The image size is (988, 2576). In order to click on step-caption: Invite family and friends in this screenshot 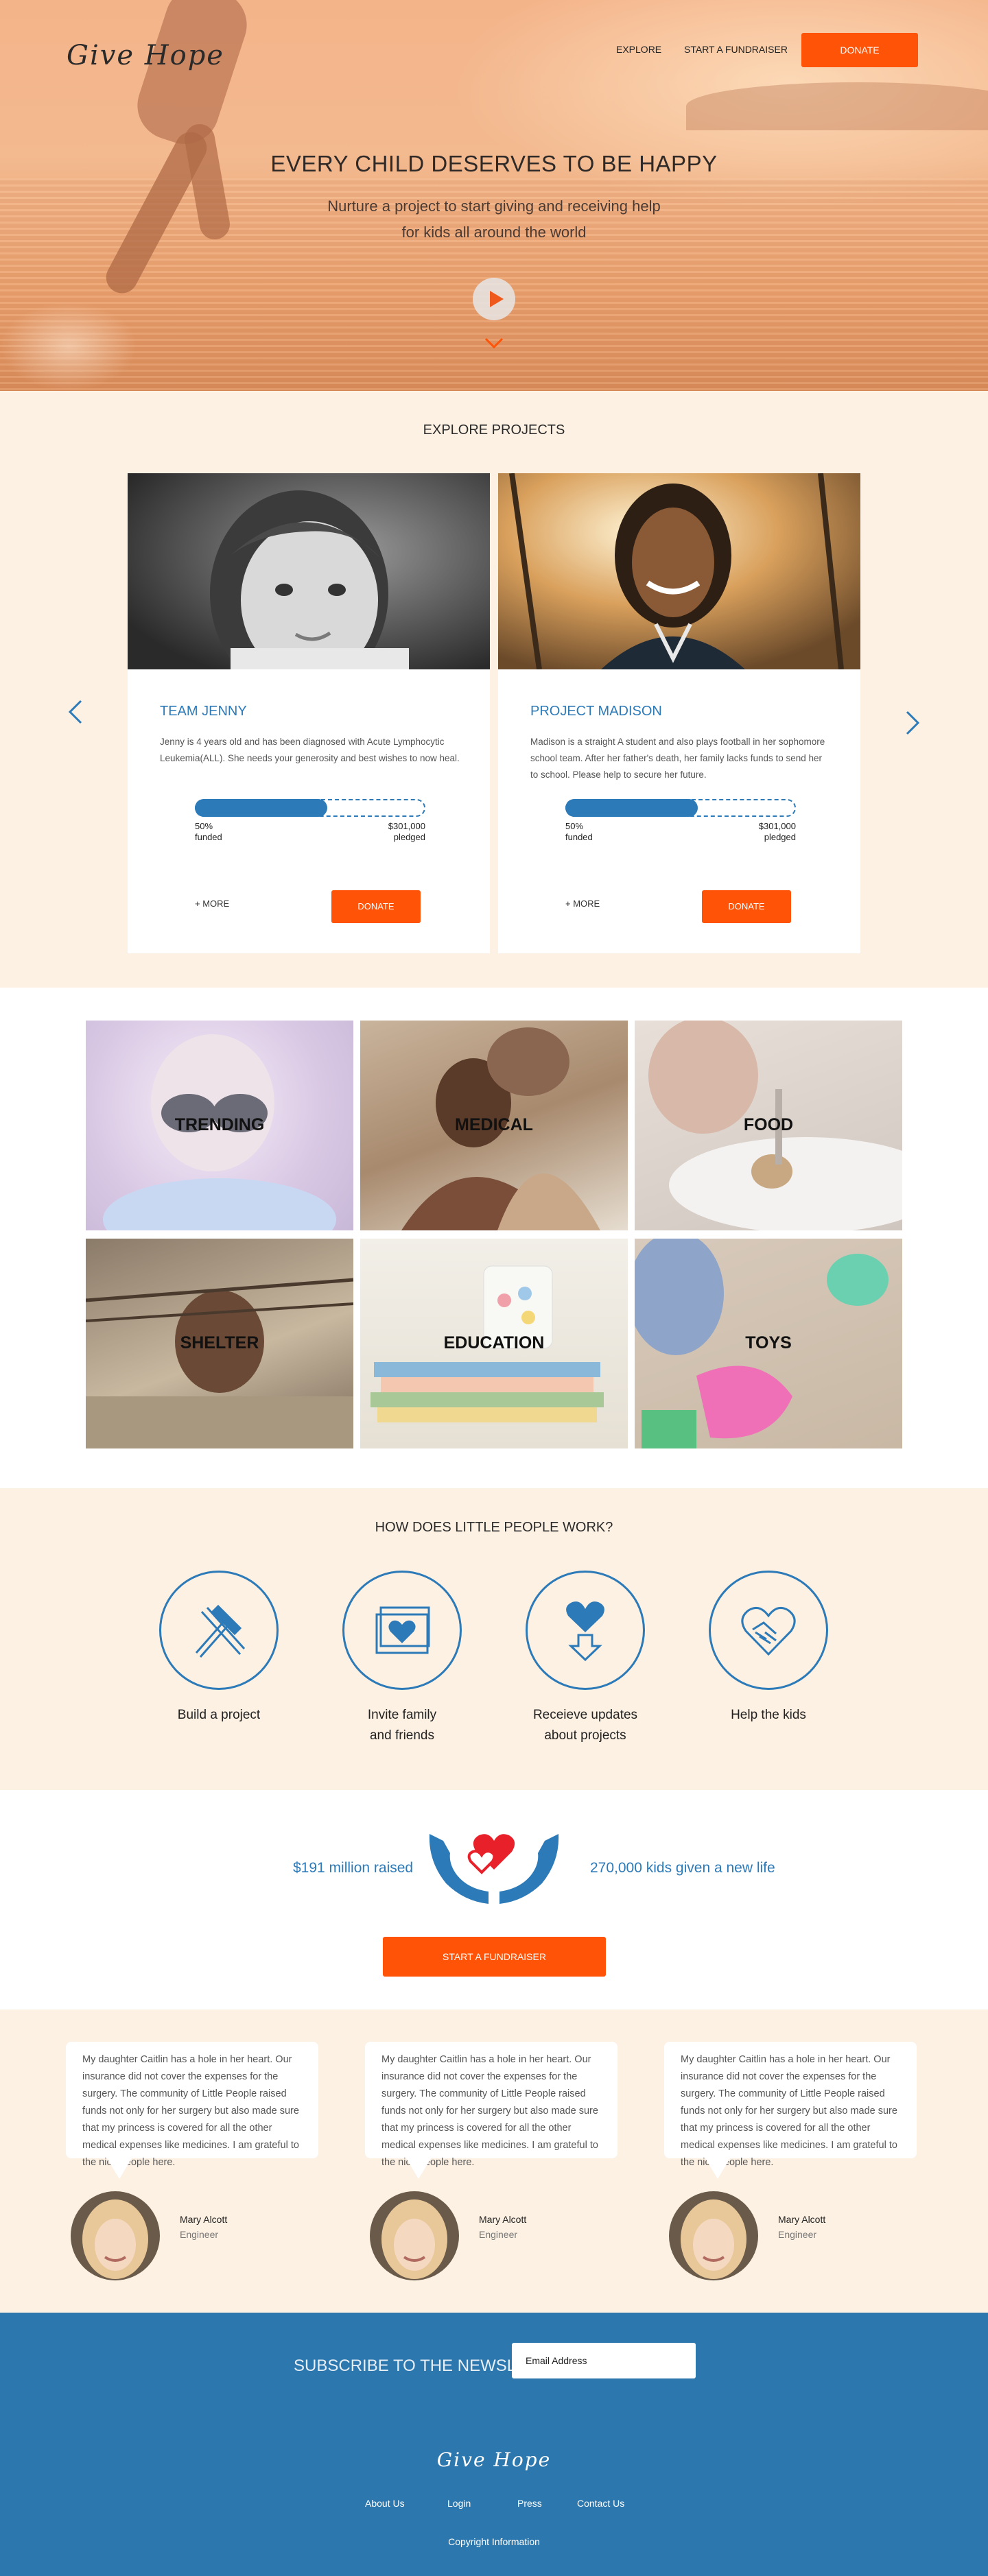, I will do `click(402, 1725)`.